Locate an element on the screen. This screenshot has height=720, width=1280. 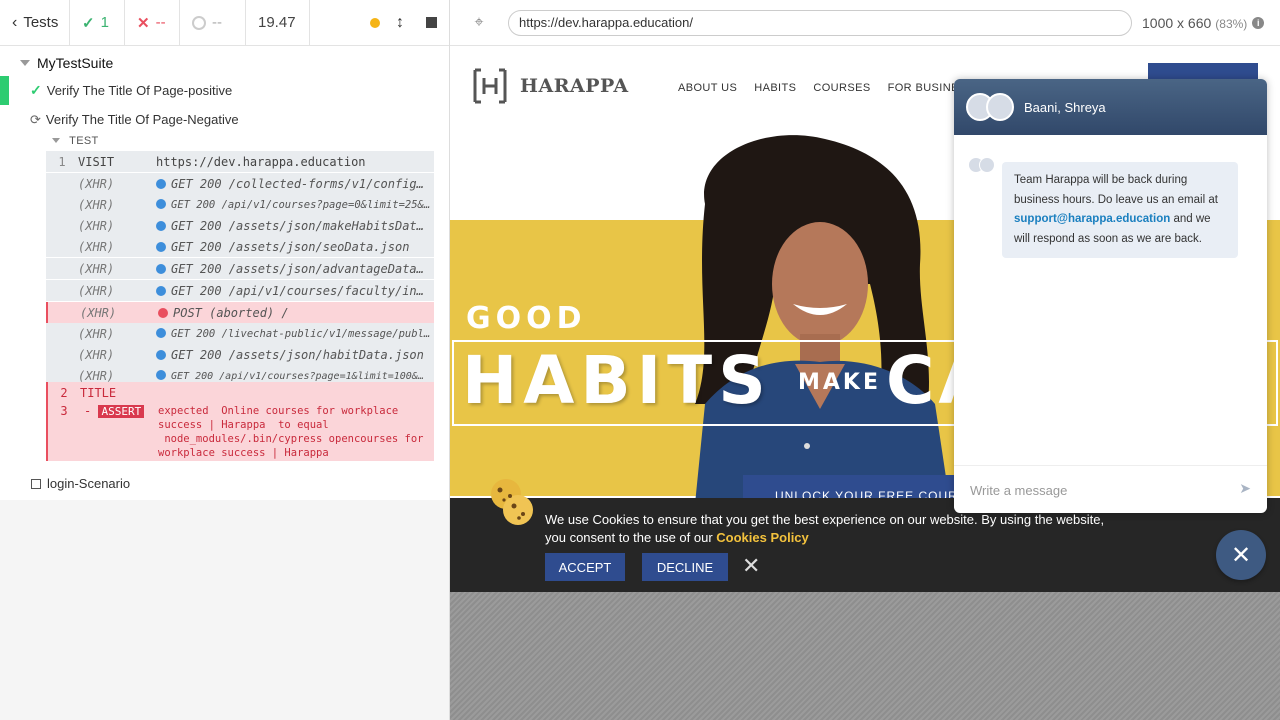
stop-button is located at coordinates (431, 22).